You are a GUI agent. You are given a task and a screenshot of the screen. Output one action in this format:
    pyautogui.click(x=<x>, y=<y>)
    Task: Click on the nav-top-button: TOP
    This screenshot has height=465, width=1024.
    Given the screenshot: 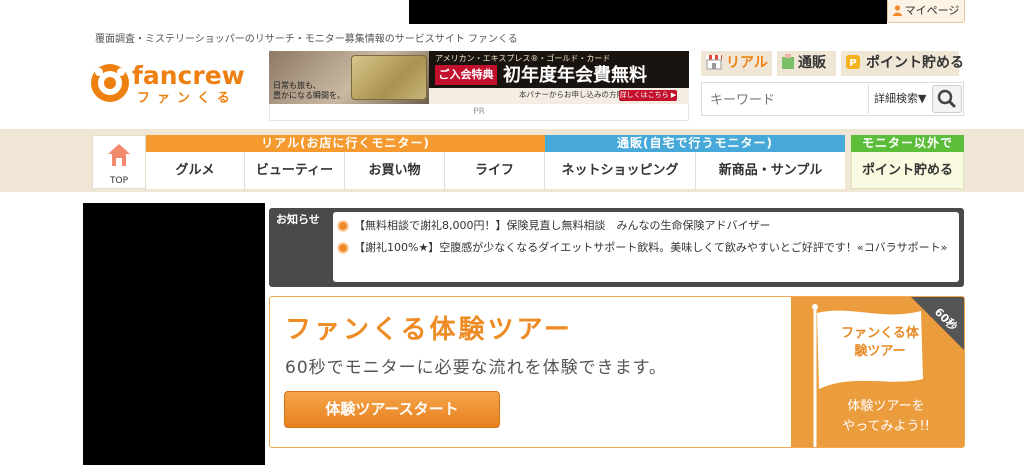 What is the action you would take?
    pyautogui.click(x=119, y=162)
    